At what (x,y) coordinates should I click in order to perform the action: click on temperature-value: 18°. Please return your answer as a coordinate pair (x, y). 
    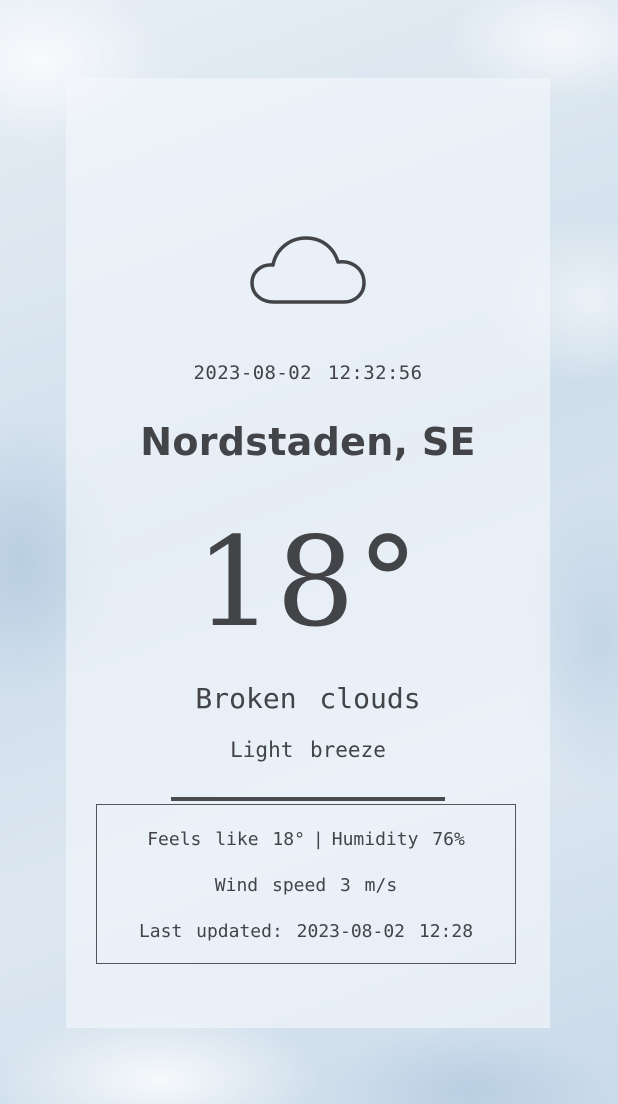
    Looking at the image, I should click on (308, 583).